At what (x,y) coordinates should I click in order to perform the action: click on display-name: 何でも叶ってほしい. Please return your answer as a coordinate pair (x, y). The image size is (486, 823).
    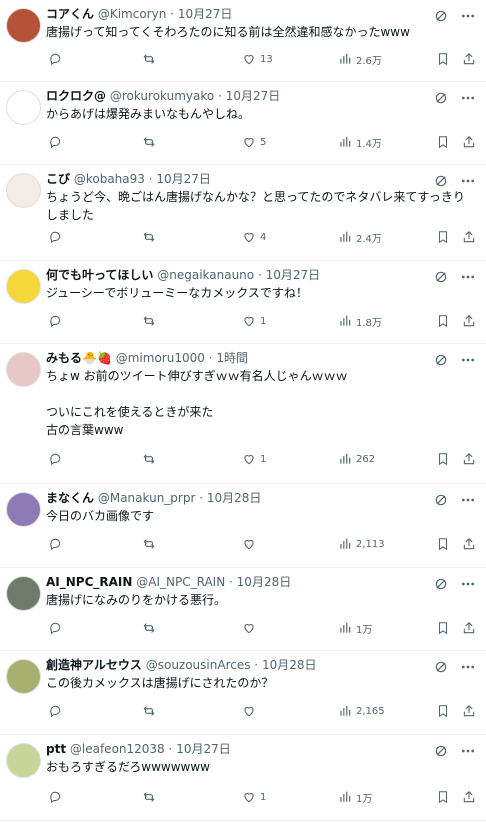
    Looking at the image, I should click on (99, 275).